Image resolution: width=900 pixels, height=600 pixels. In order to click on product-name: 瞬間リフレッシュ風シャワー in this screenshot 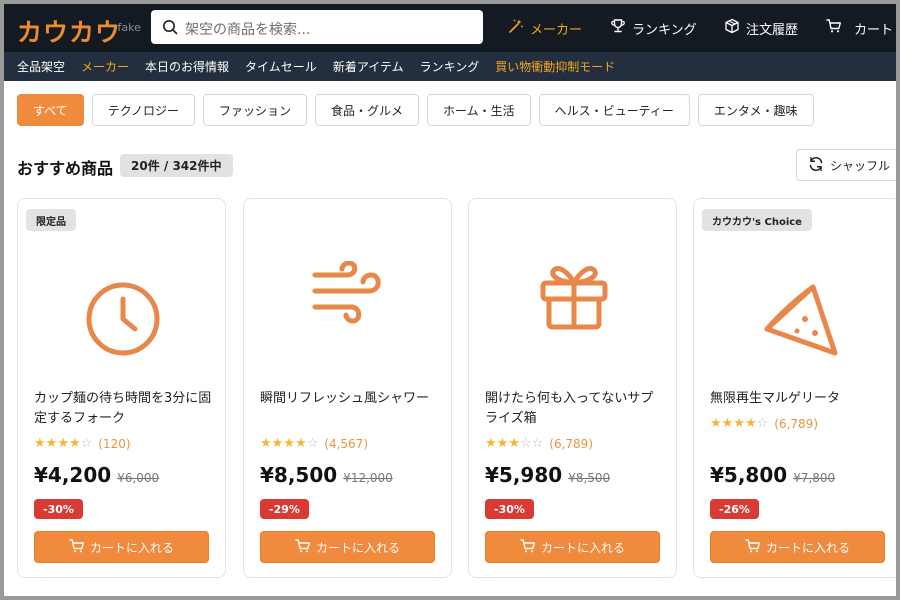, I will do `click(350, 399)`.